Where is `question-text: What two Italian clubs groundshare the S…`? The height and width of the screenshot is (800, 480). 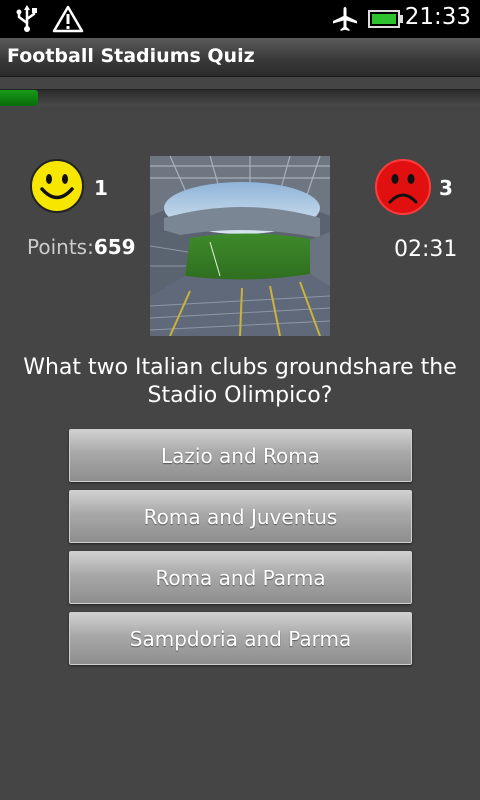
question-text: What two Italian clubs groundshare the S… is located at coordinates (240, 381).